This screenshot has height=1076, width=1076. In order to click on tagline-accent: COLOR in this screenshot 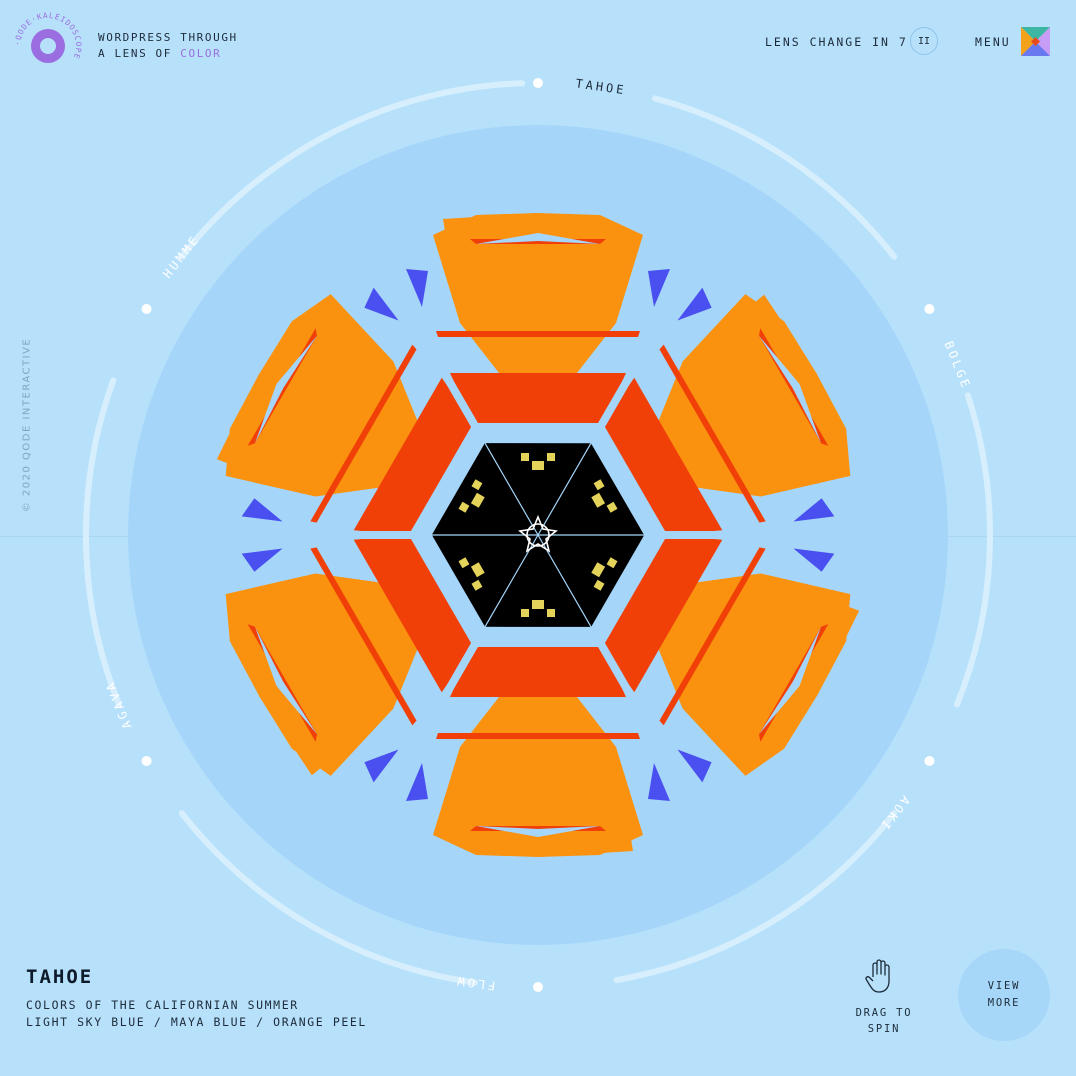, I will do `click(201, 53)`.